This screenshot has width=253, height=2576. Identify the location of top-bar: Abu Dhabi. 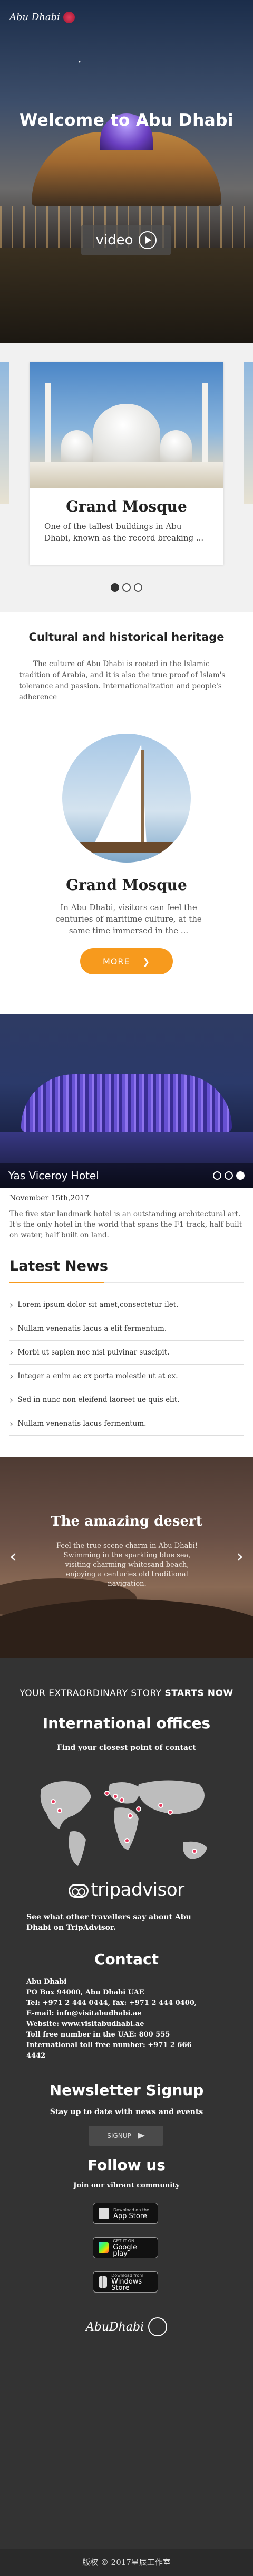
(126, 24).